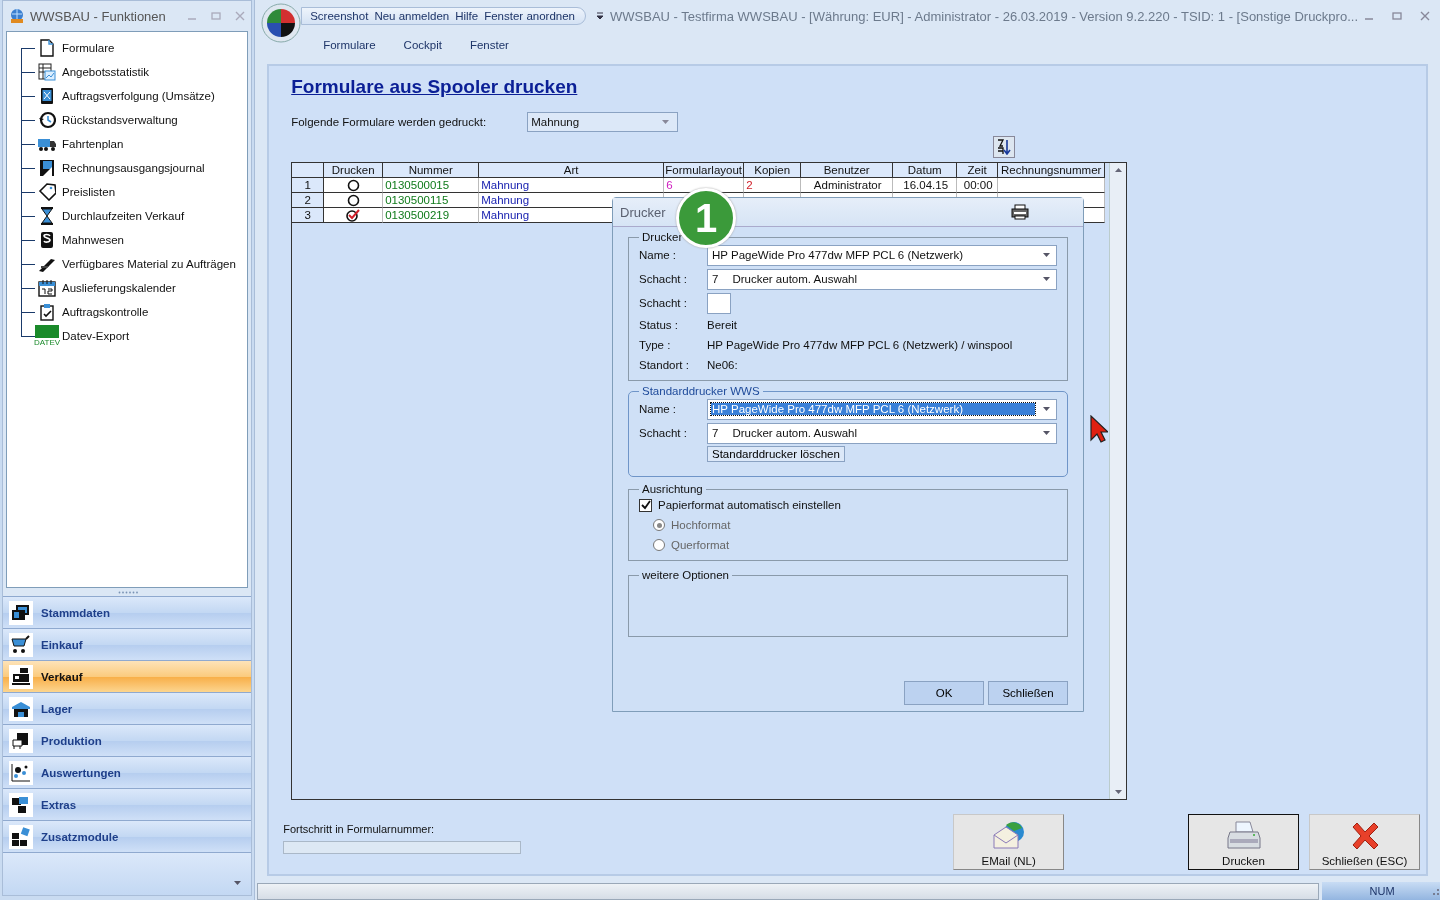 This screenshot has width=1440, height=900. Describe the element at coordinates (133, 168) in the screenshot. I see `tree-item: Rechnungsausgangsjournal` at that location.